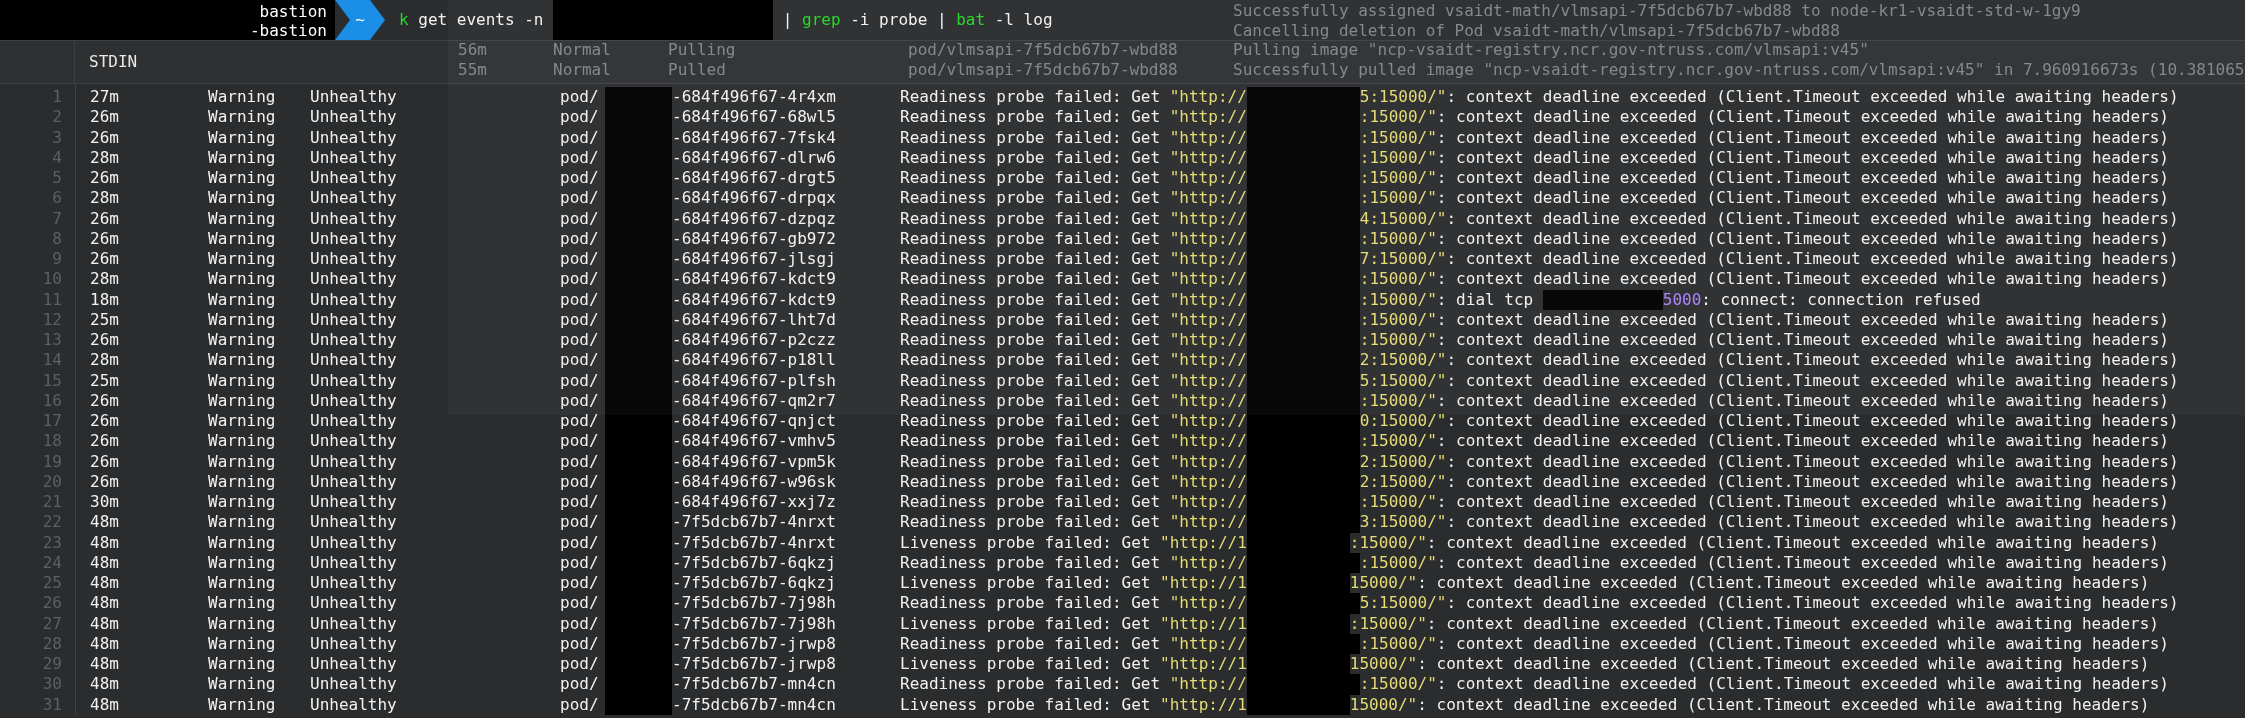 This screenshot has width=2245, height=718. Describe the element at coordinates (754, 643) in the screenshot. I see `pod-name: -7f5dcb67b7-jrwp8` at that location.